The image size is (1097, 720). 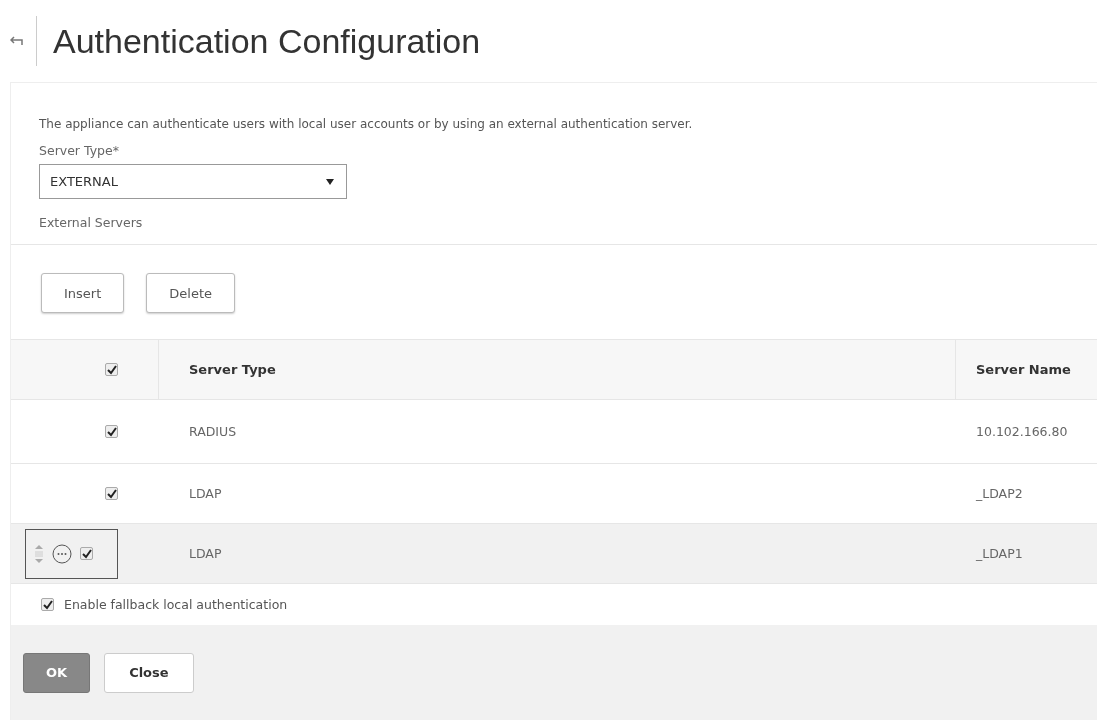 What do you see at coordinates (39, 553) in the screenshot?
I see `drag-handle-icon` at bounding box center [39, 553].